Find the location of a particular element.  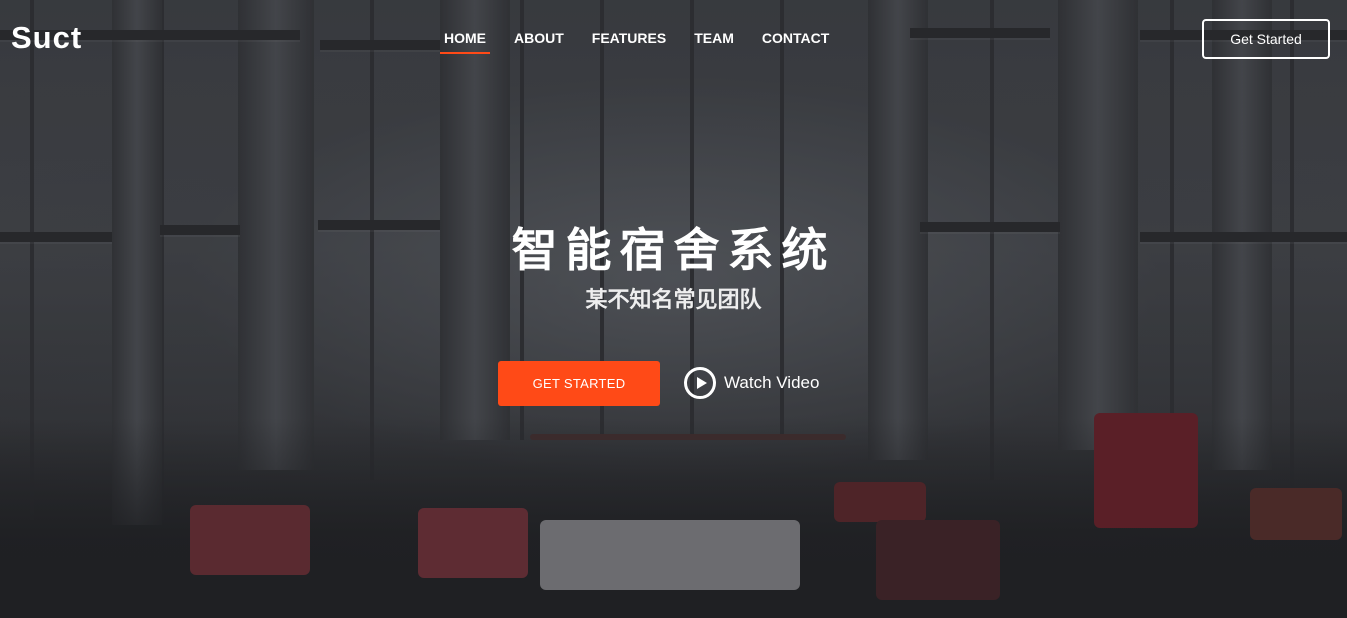

hero-subtitle: 某不知名常见团队 is located at coordinates (673, 300).